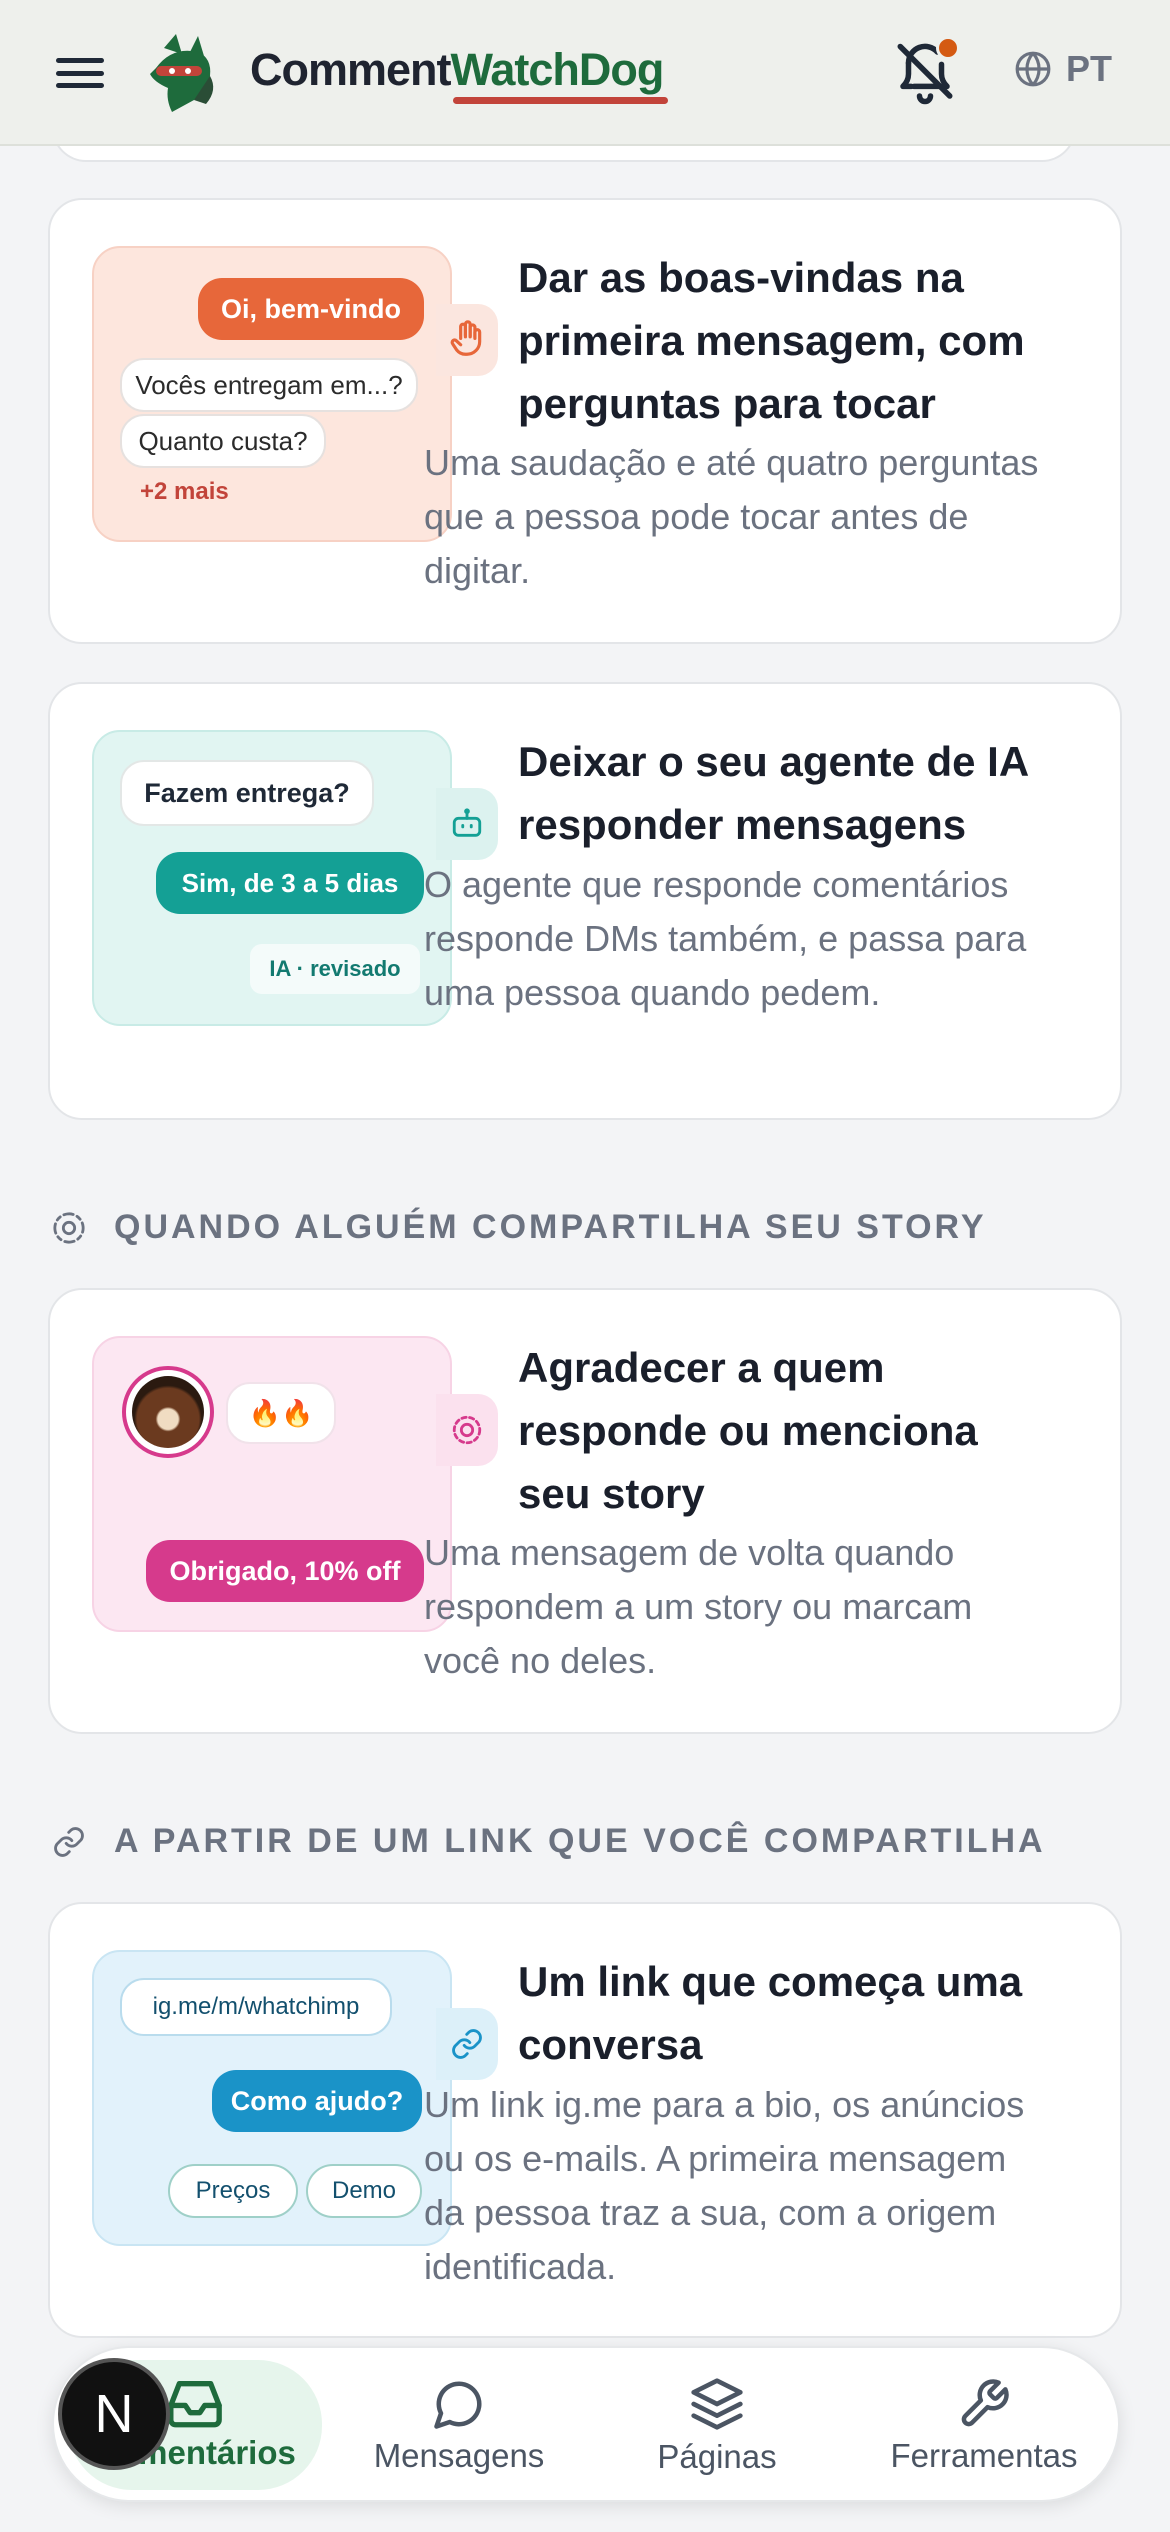  I want to click on ig-link-chip: ig.me/m/whatchimp, so click(256, 2007).